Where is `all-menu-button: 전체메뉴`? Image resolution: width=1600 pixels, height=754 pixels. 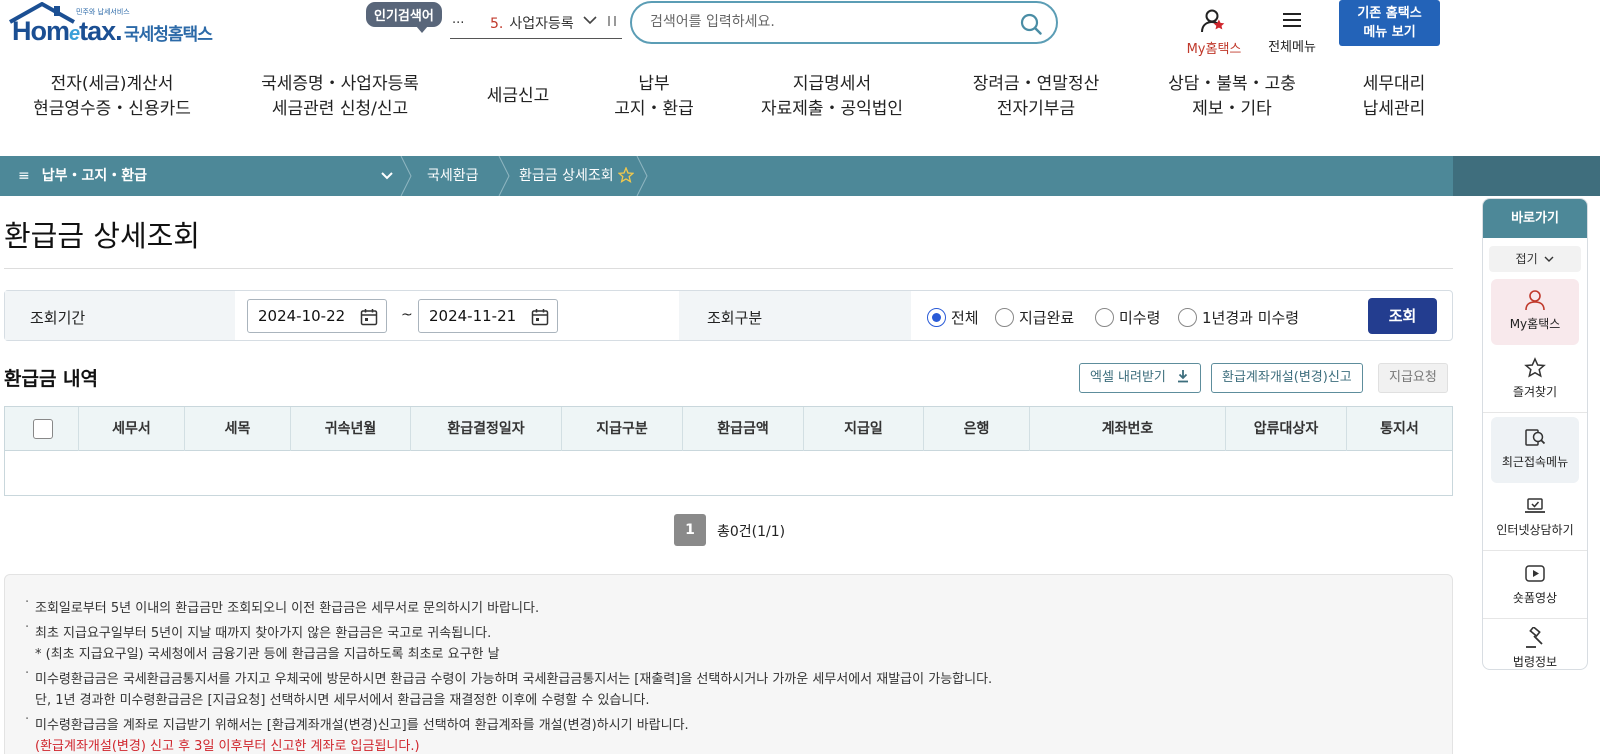
all-menu-button: 전체메뉴 is located at coordinates (1292, 31).